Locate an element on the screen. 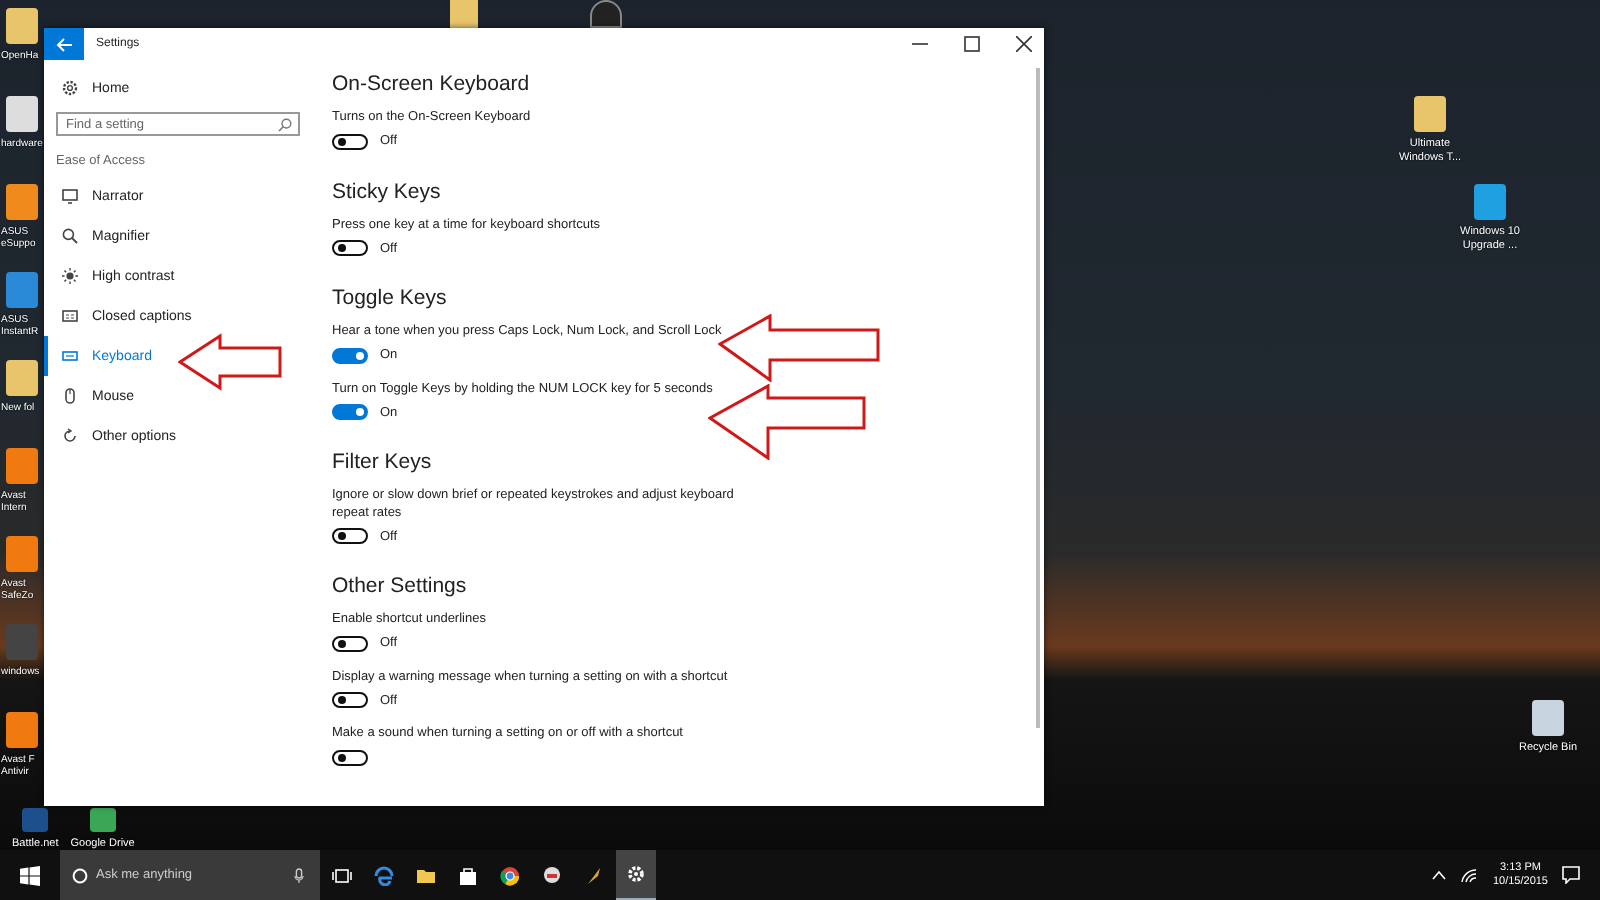  notification-icon is located at coordinates (1571, 875).